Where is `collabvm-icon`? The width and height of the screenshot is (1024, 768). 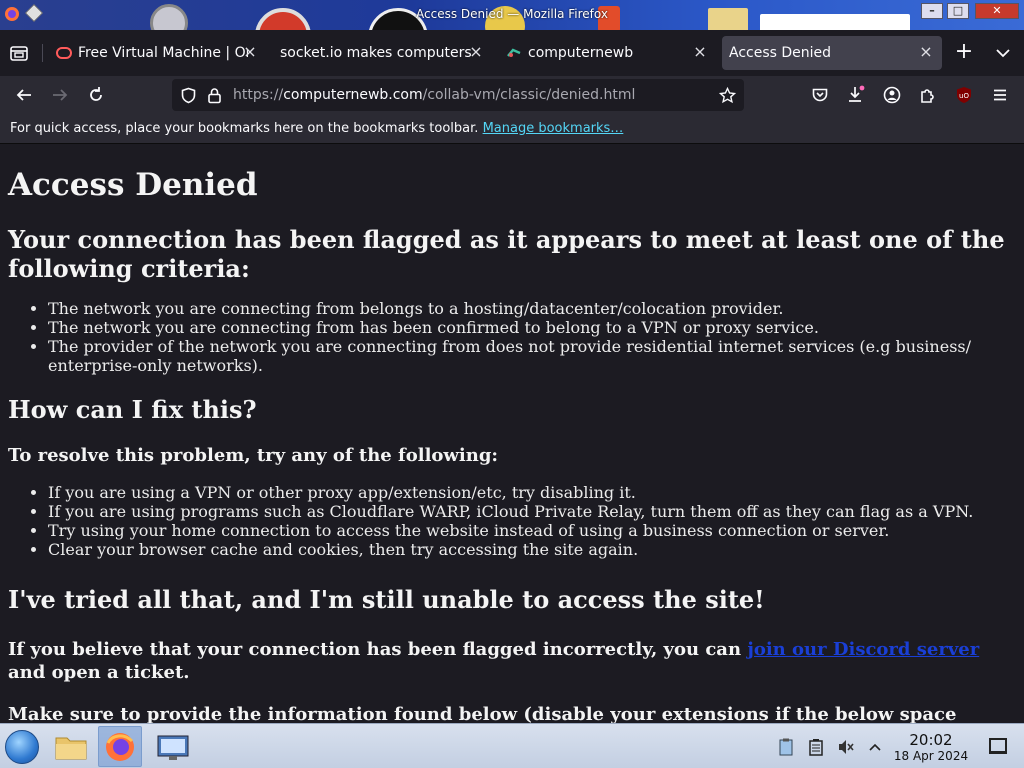 collabvm-icon is located at coordinates (64, 53).